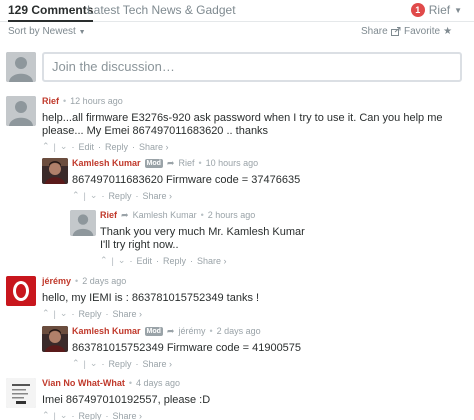 The width and height of the screenshot is (474, 420). I want to click on notification-badge: 1, so click(417, 10).